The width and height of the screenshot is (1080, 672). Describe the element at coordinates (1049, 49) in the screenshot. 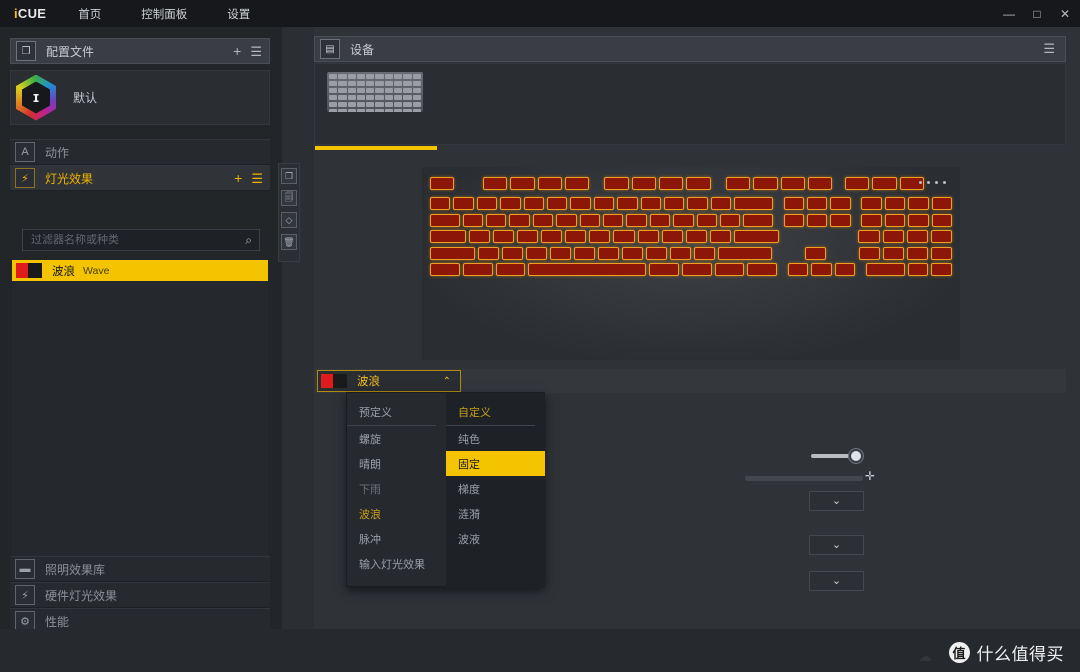

I see `device-menu-button: ☰` at that location.